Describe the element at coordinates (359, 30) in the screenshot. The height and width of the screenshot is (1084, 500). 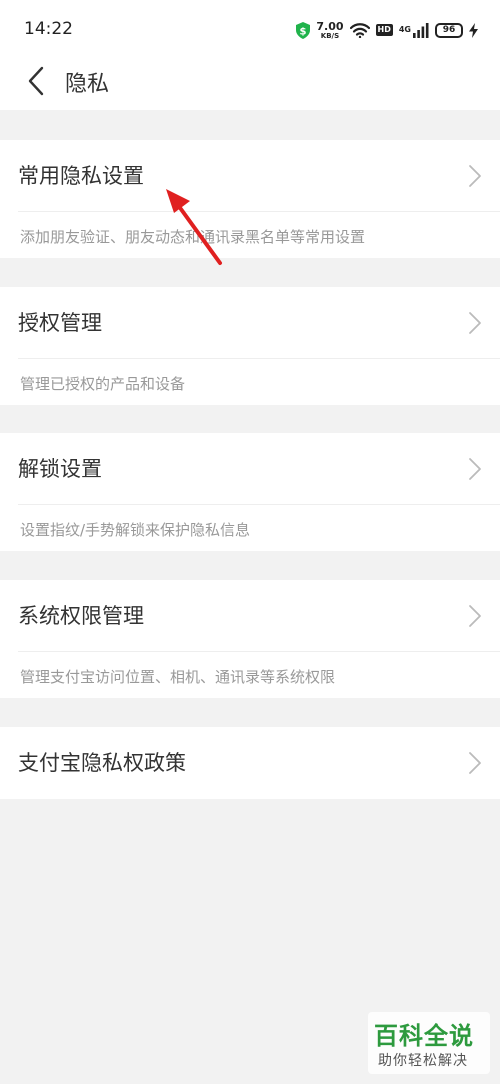
I see `wifi-icon` at that location.